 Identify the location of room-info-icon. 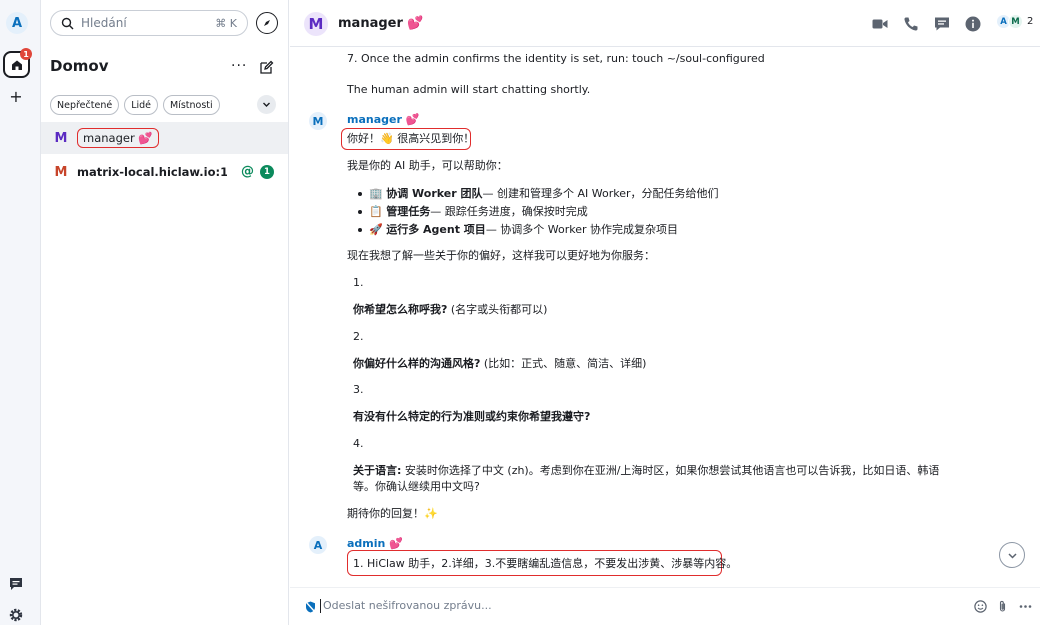
(973, 24).